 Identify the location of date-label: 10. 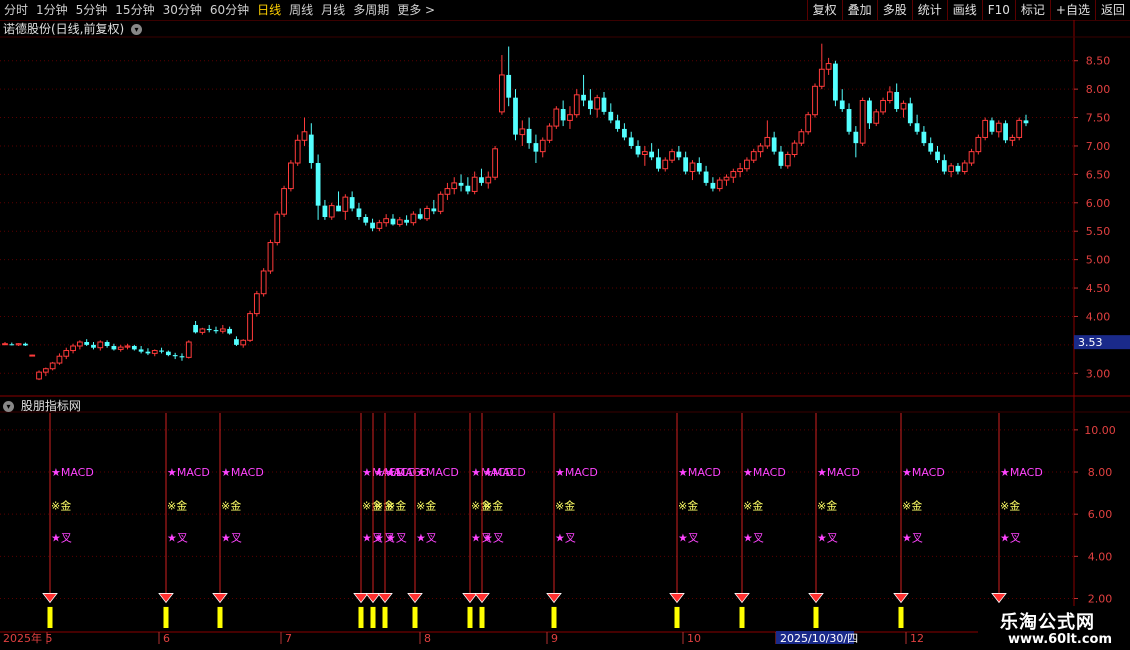
(694, 638).